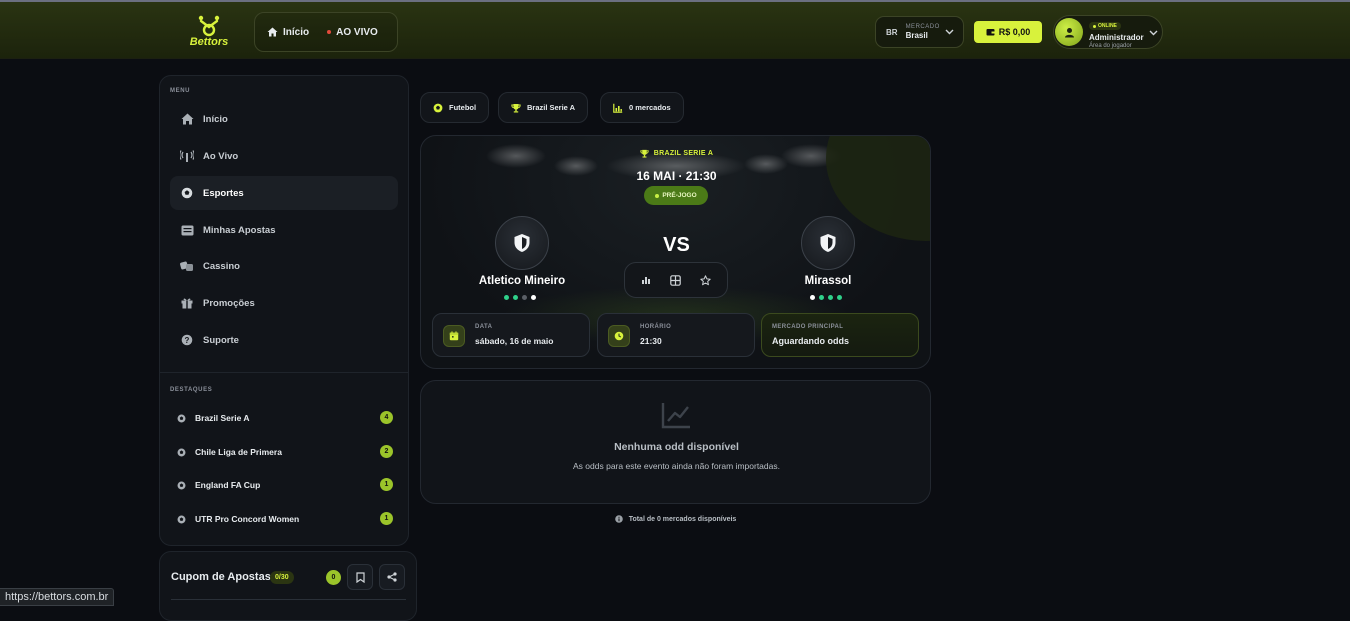  What do you see at coordinates (284, 266) in the screenshot?
I see `sidebar-item-cassino: Cassino` at bounding box center [284, 266].